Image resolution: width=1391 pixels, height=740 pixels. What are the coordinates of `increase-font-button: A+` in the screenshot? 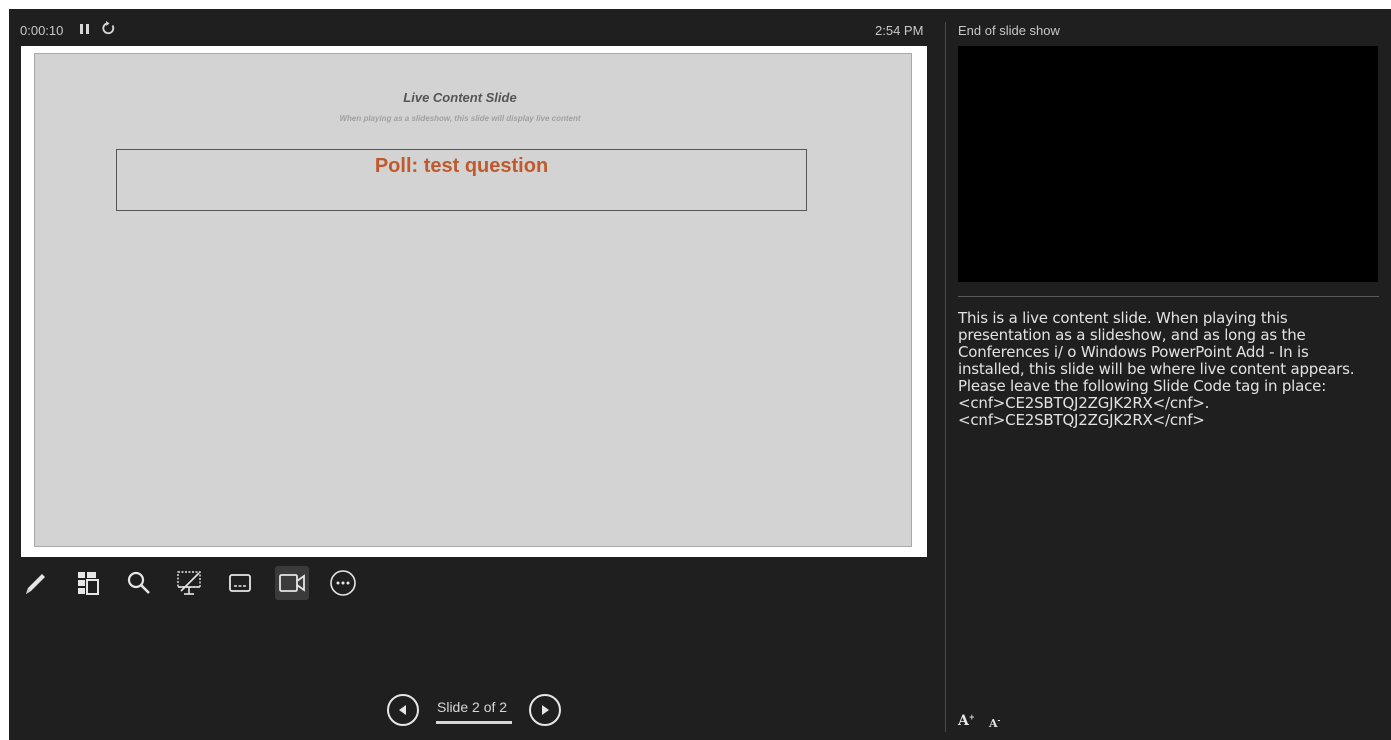 It's located at (966, 720).